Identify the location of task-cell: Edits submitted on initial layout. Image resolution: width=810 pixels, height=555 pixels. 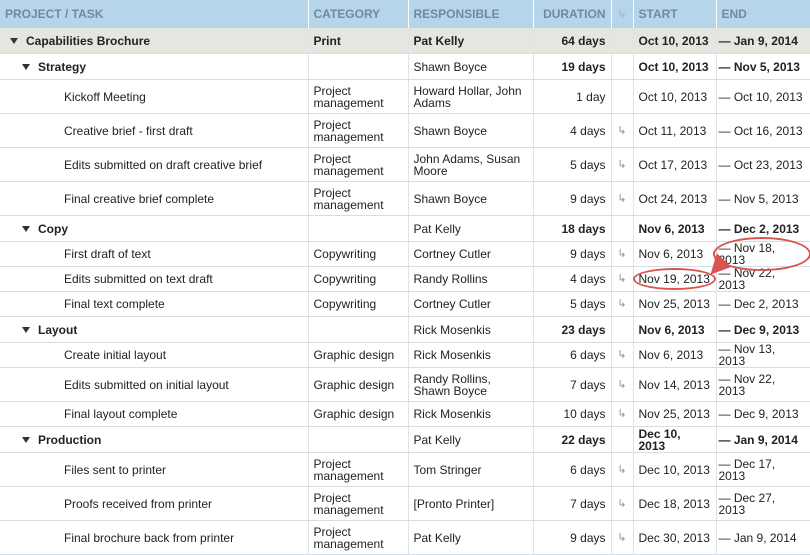
(154, 384).